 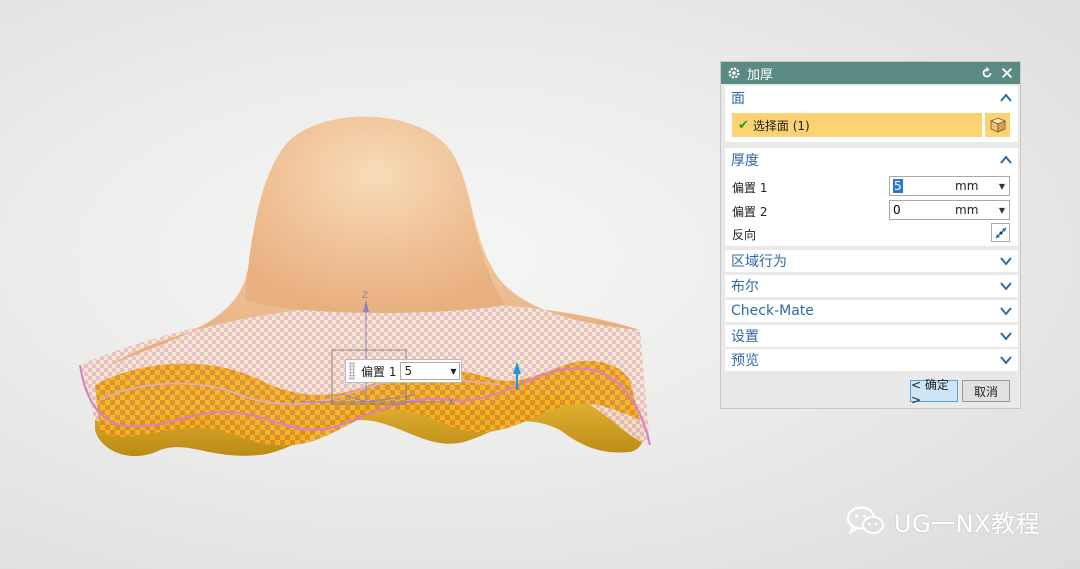 What do you see at coordinates (781, 125) in the screenshot?
I see `select-face-label: 选择面 (1)` at bounding box center [781, 125].